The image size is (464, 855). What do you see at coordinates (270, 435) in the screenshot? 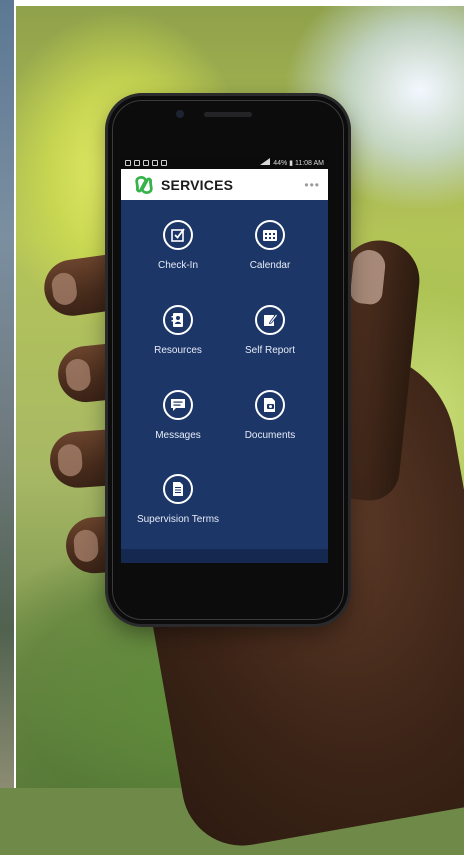
I see `service-label: Documents` at bounding box center [270, 435].